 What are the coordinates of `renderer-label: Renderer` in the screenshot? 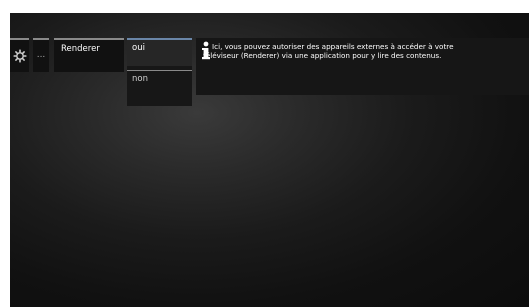 It's located at (80, 49).